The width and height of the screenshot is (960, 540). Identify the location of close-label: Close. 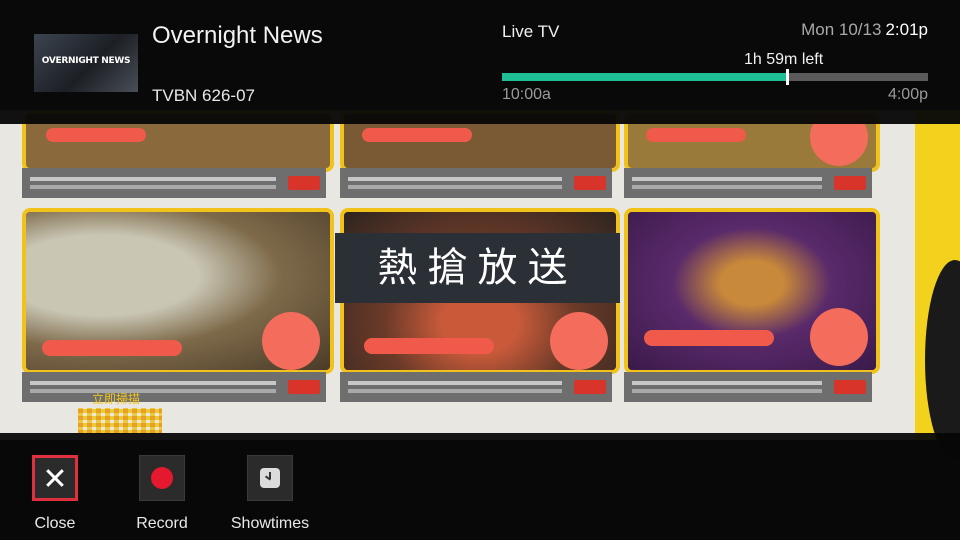
(55, 523).